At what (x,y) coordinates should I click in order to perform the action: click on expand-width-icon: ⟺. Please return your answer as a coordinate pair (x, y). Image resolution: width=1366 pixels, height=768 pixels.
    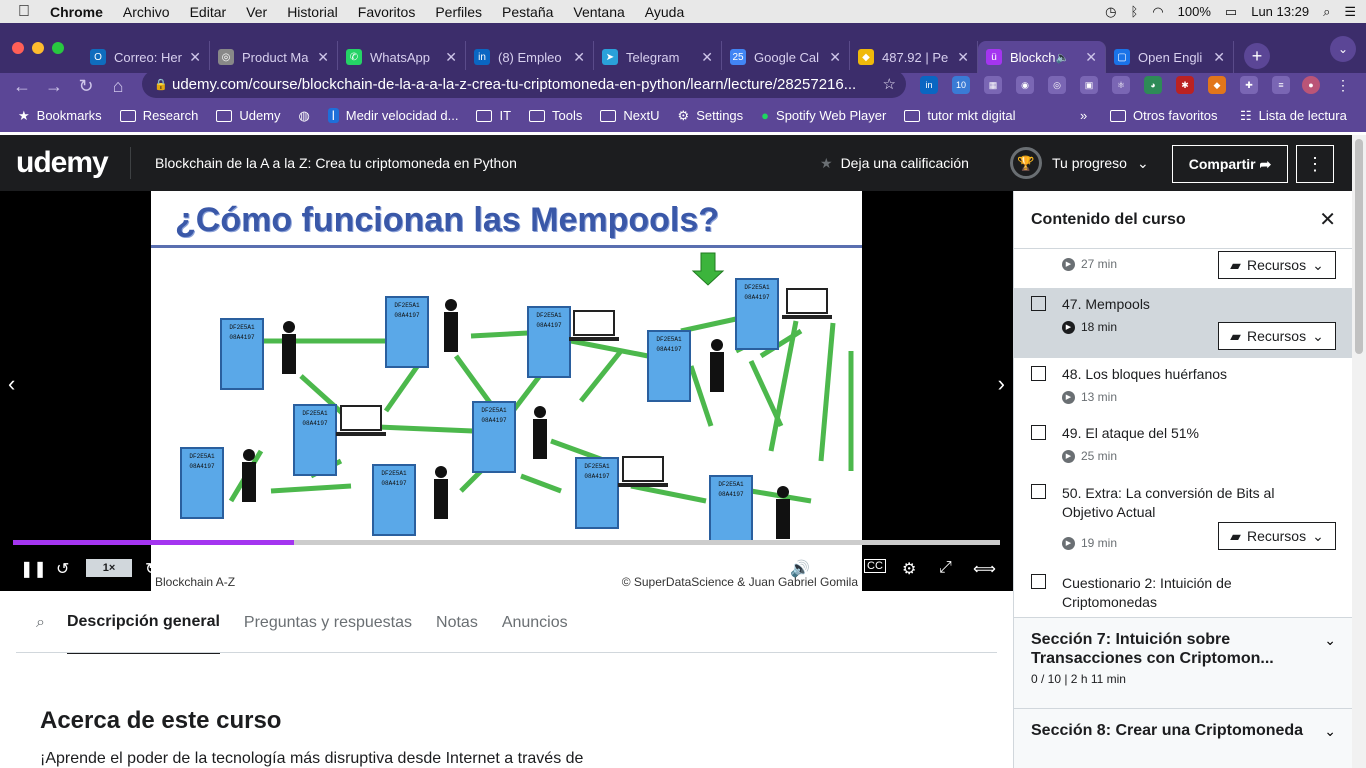
    Looking at the image, I should click on (984, 569).